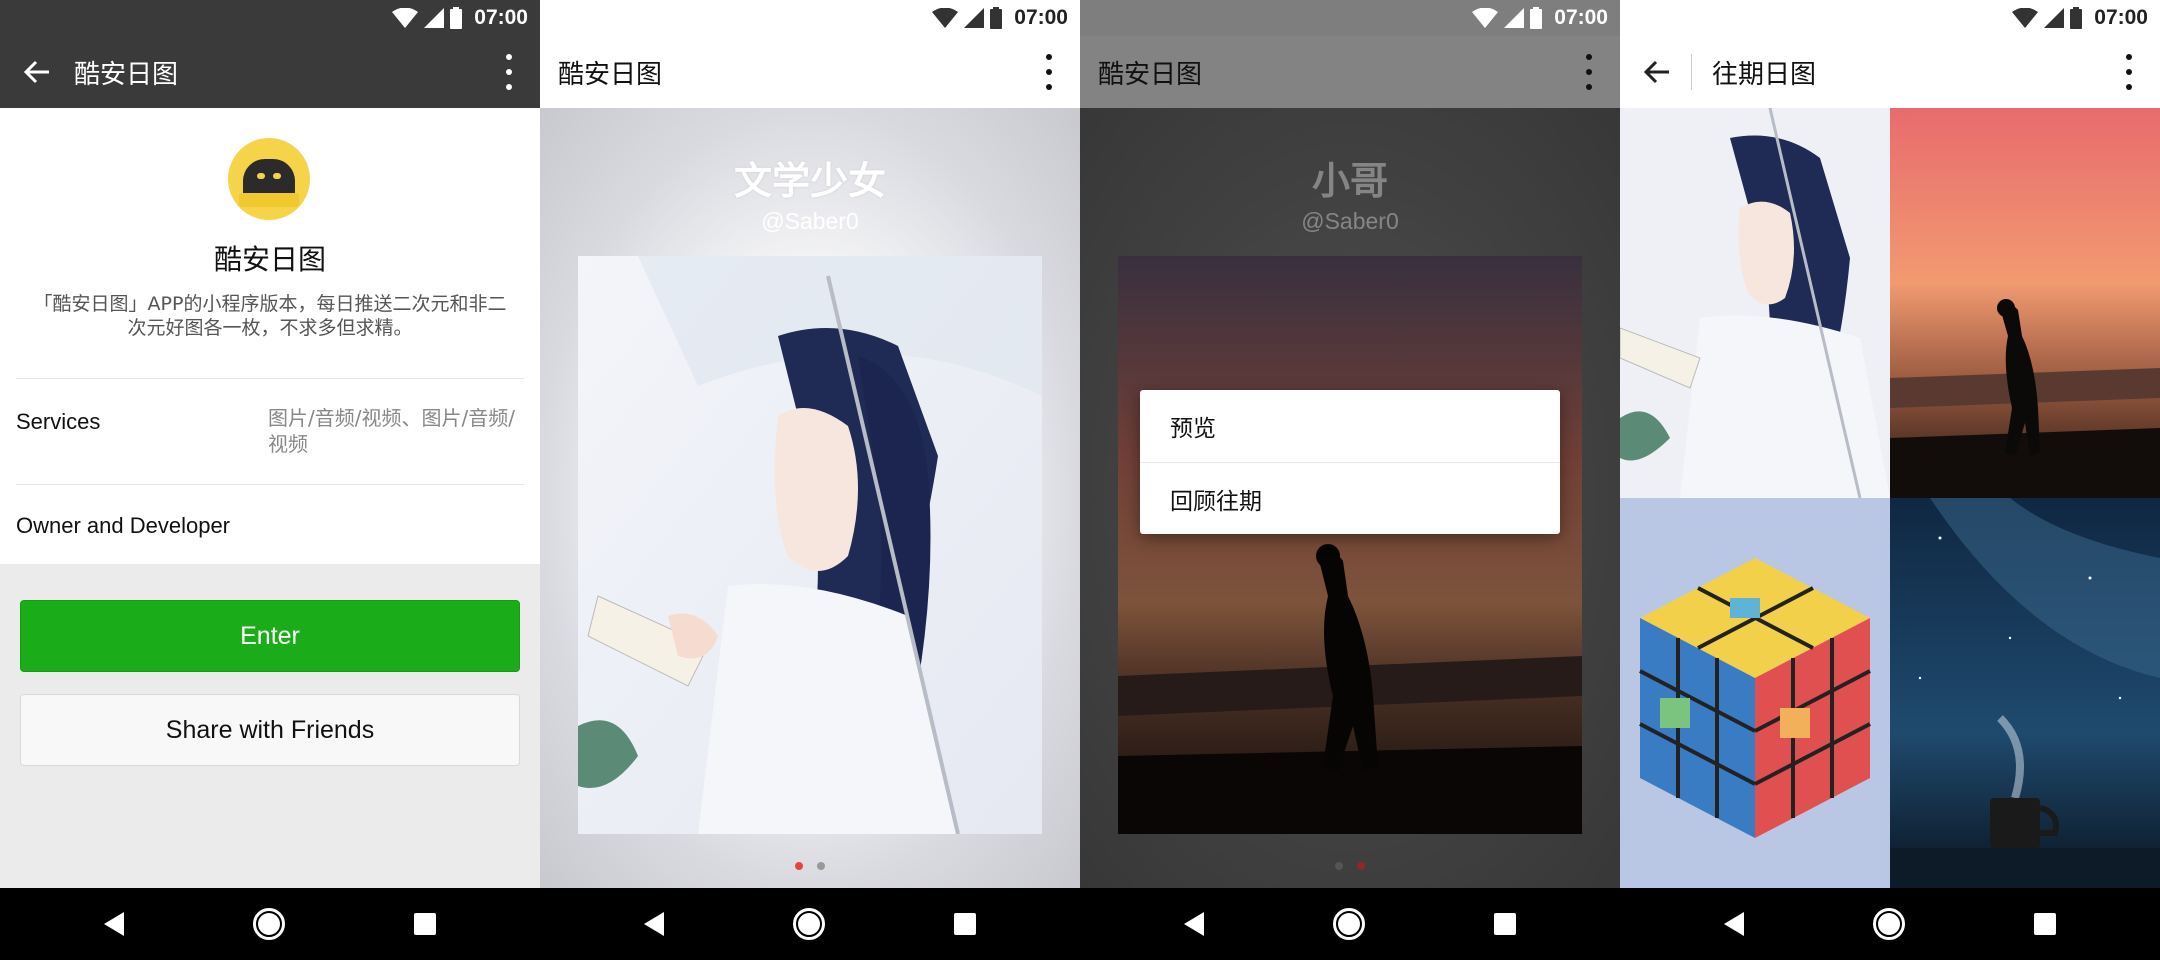 The image size is (2160, 960). I want to click on menu-item-history: 回顾往期, so click(1350, 498).